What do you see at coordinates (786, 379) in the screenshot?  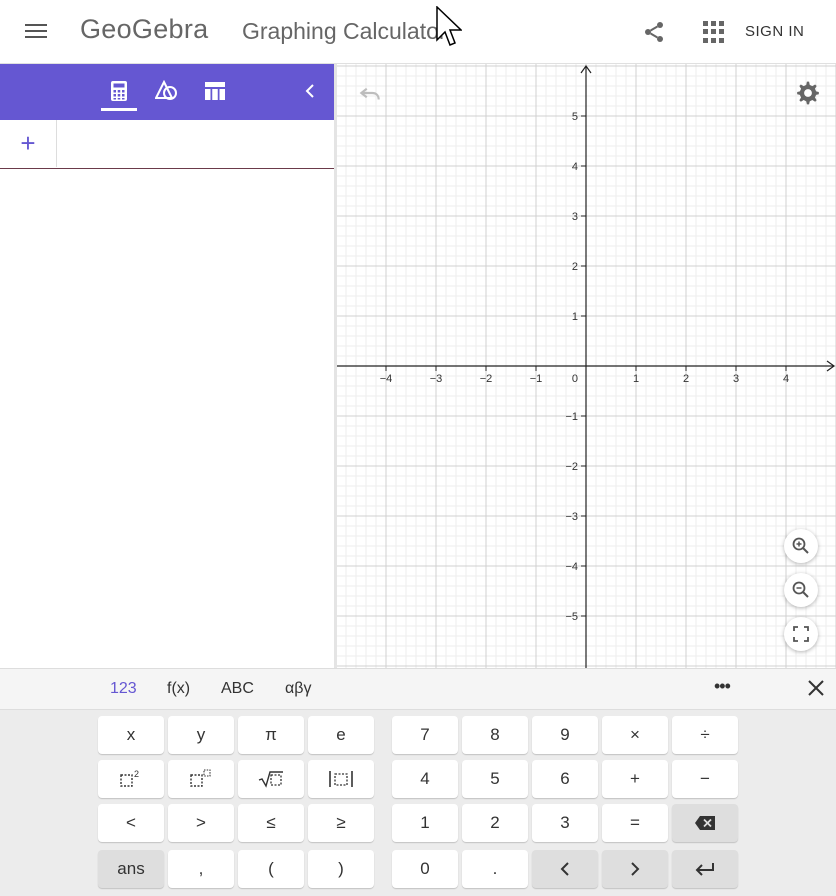 I see `x-tick-label: 4` at bounding box center [786, 379].